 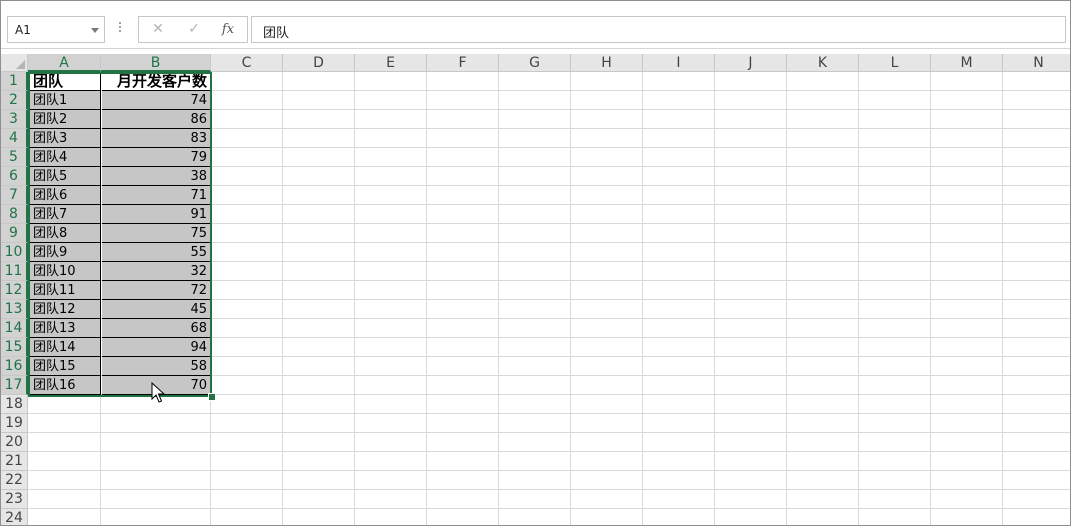 I want to click on row-header-17: 17, so click(x=14, y=385).